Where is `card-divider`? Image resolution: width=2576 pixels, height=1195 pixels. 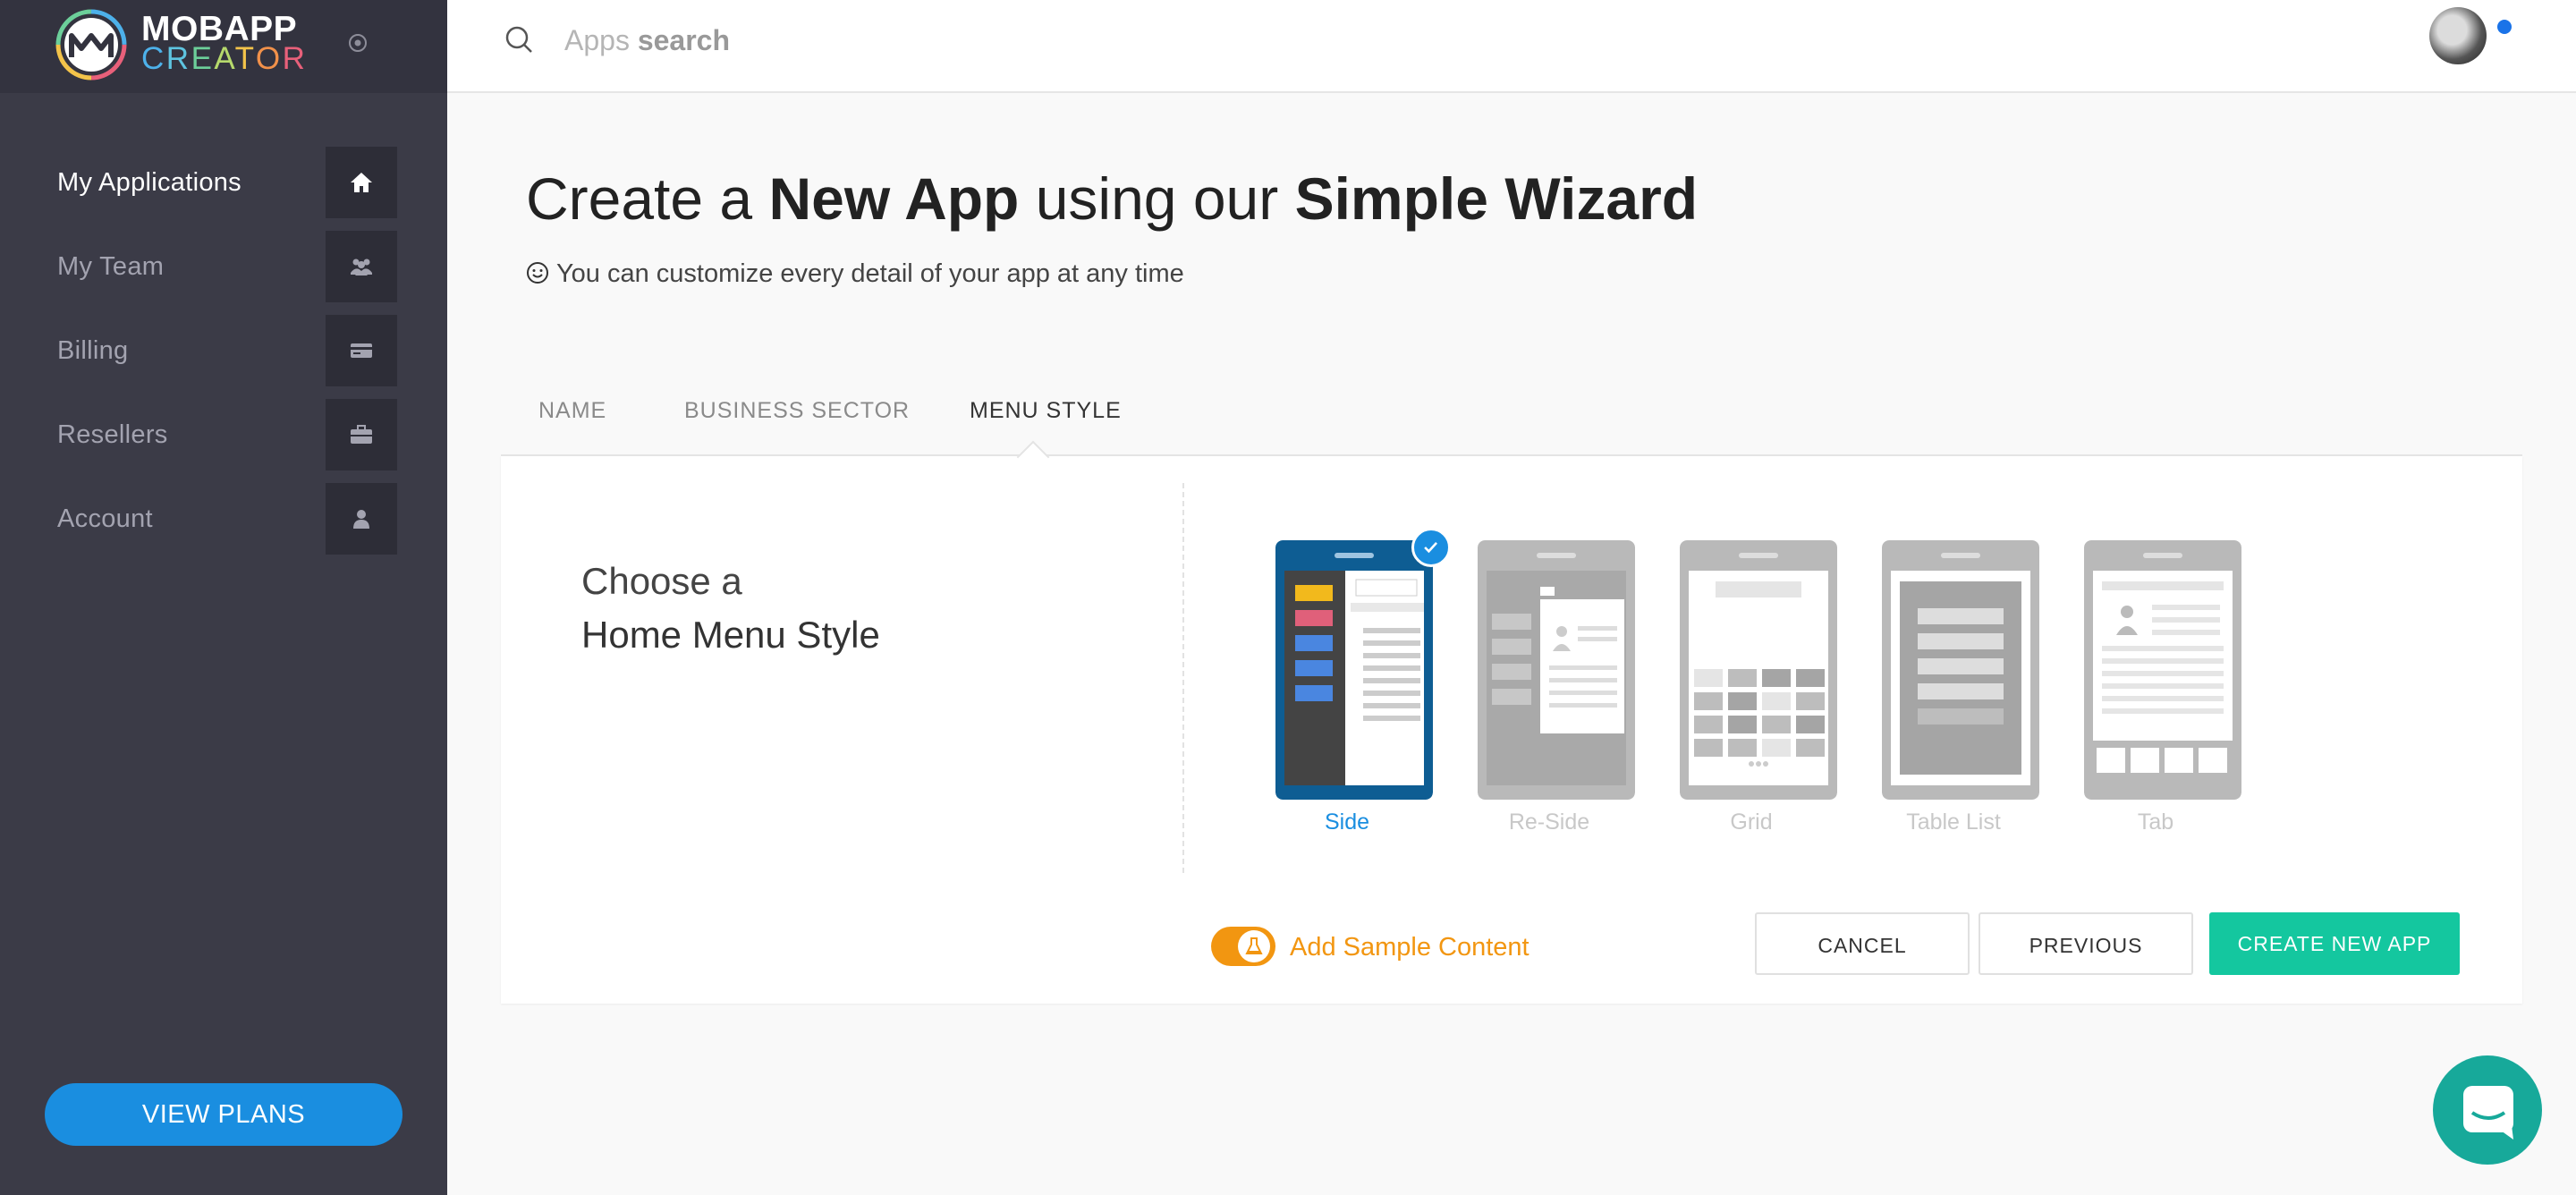 card-divider is located at coordinates (1183, 678).